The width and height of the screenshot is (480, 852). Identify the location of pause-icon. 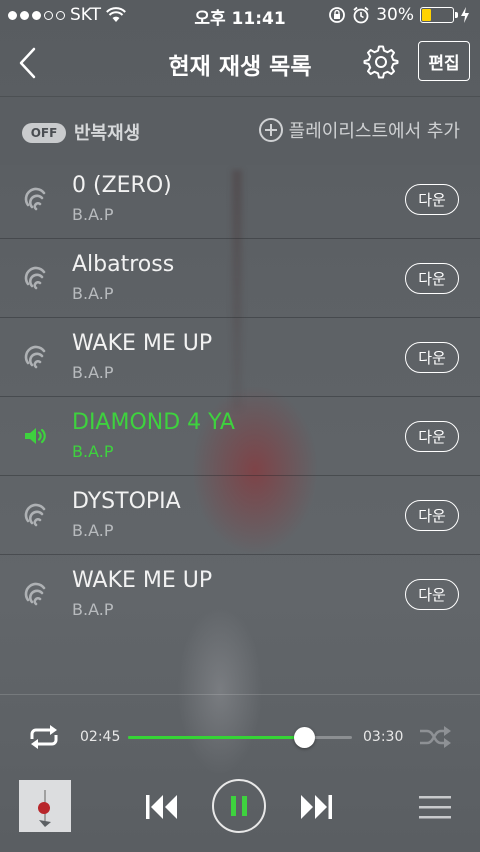
(239, 806).